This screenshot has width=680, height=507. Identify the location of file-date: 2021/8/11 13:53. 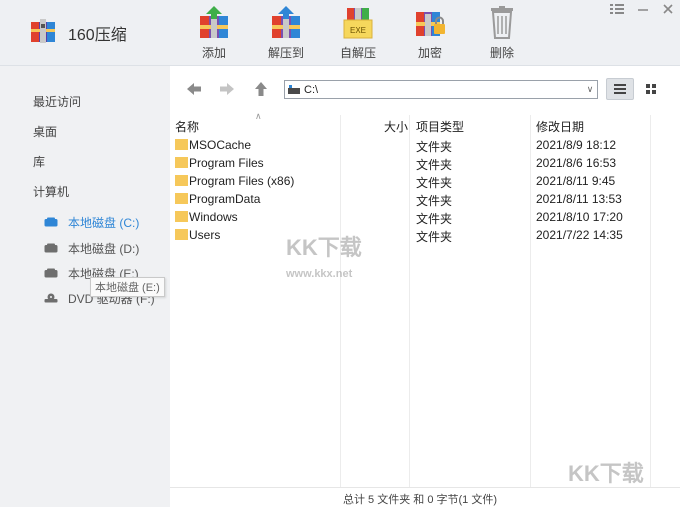
(579, 199).